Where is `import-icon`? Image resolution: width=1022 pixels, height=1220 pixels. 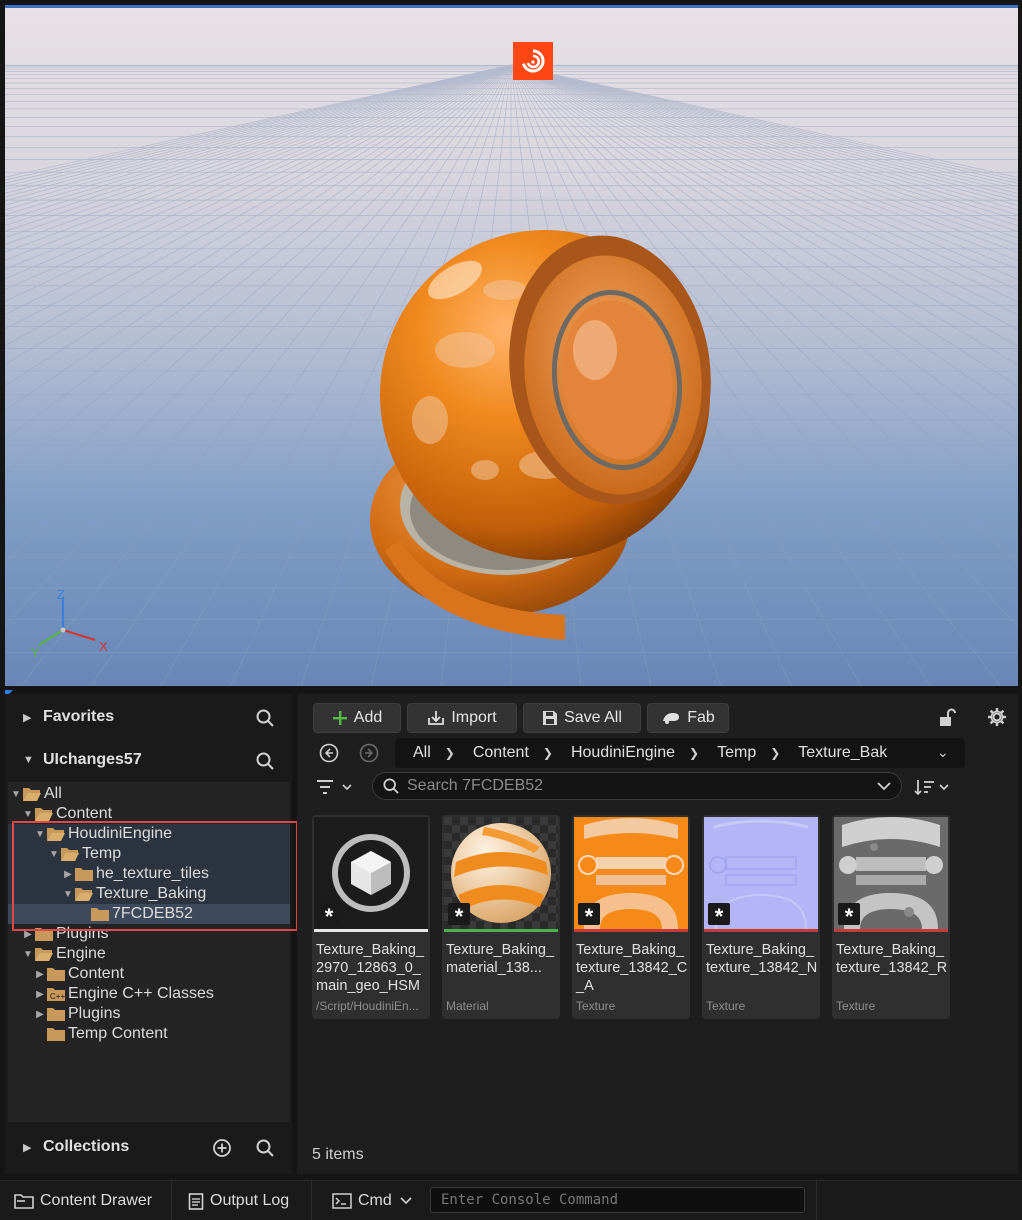
import-icon is located at coordinates (436, 718).